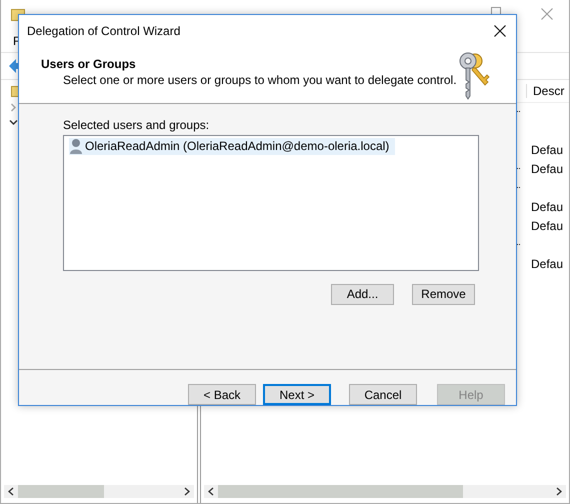  I want to click on page-description: Select one or more users or groups to whom you want to delegate control., so click(259, 80).